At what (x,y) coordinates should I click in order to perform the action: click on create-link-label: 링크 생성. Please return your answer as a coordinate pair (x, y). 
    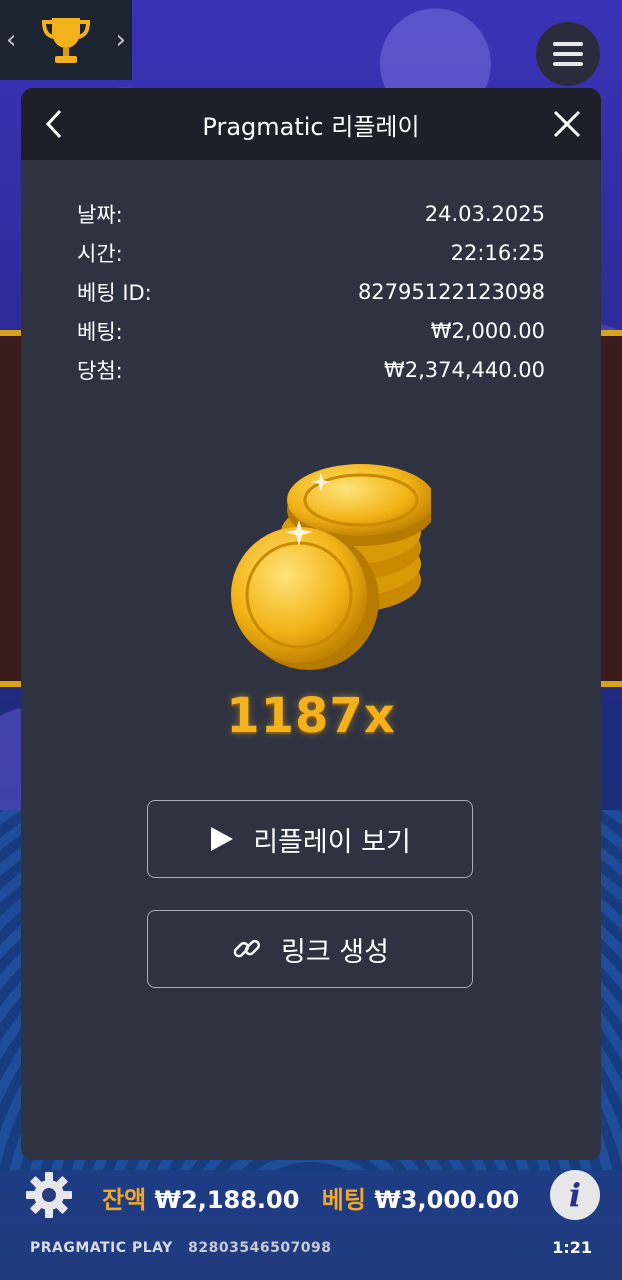
    Looking at the image, I should click on (335, 952).